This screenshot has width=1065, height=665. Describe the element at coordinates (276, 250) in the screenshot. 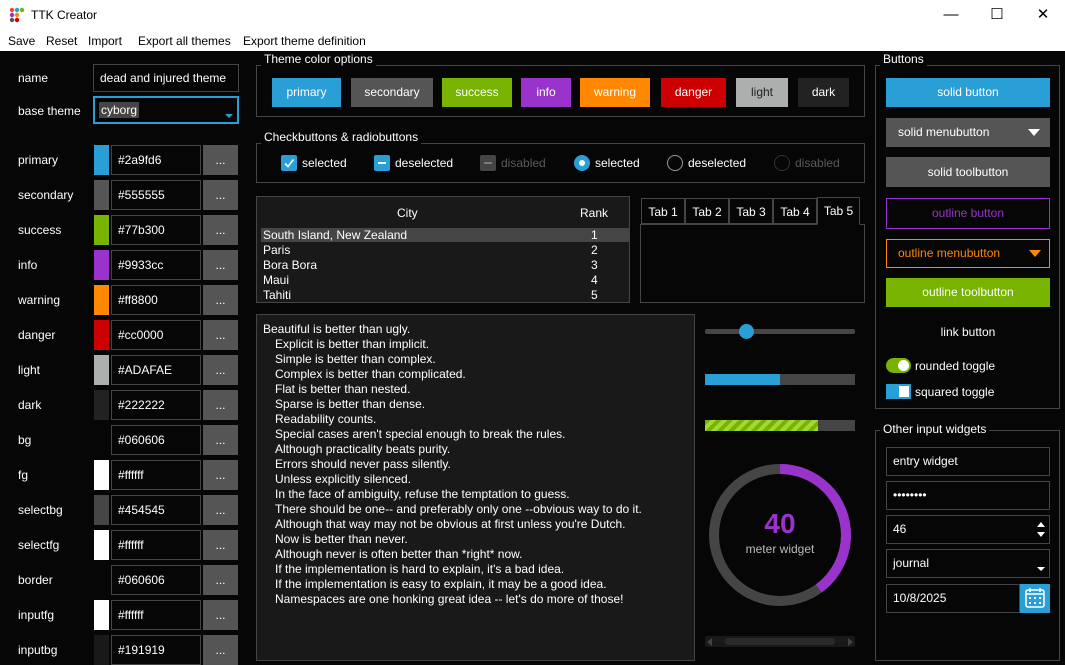

I see `table-cell-city: Paris` at that location.